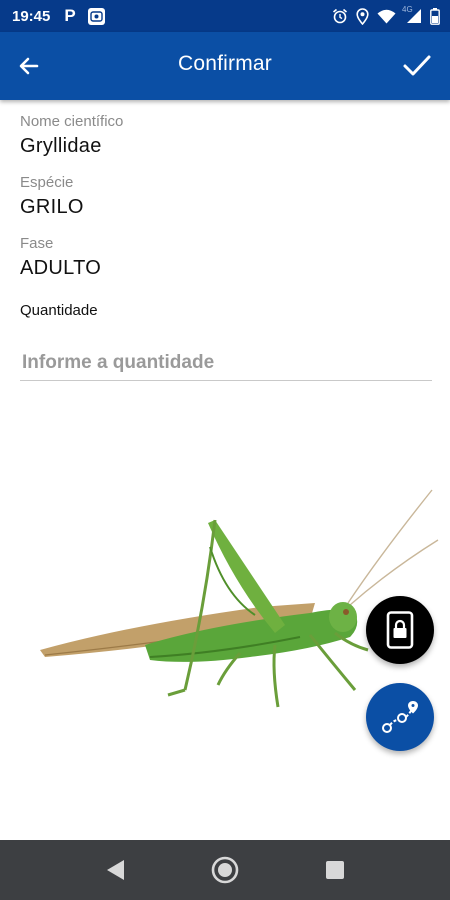  I want to click on route-icon, so click(400, 717).